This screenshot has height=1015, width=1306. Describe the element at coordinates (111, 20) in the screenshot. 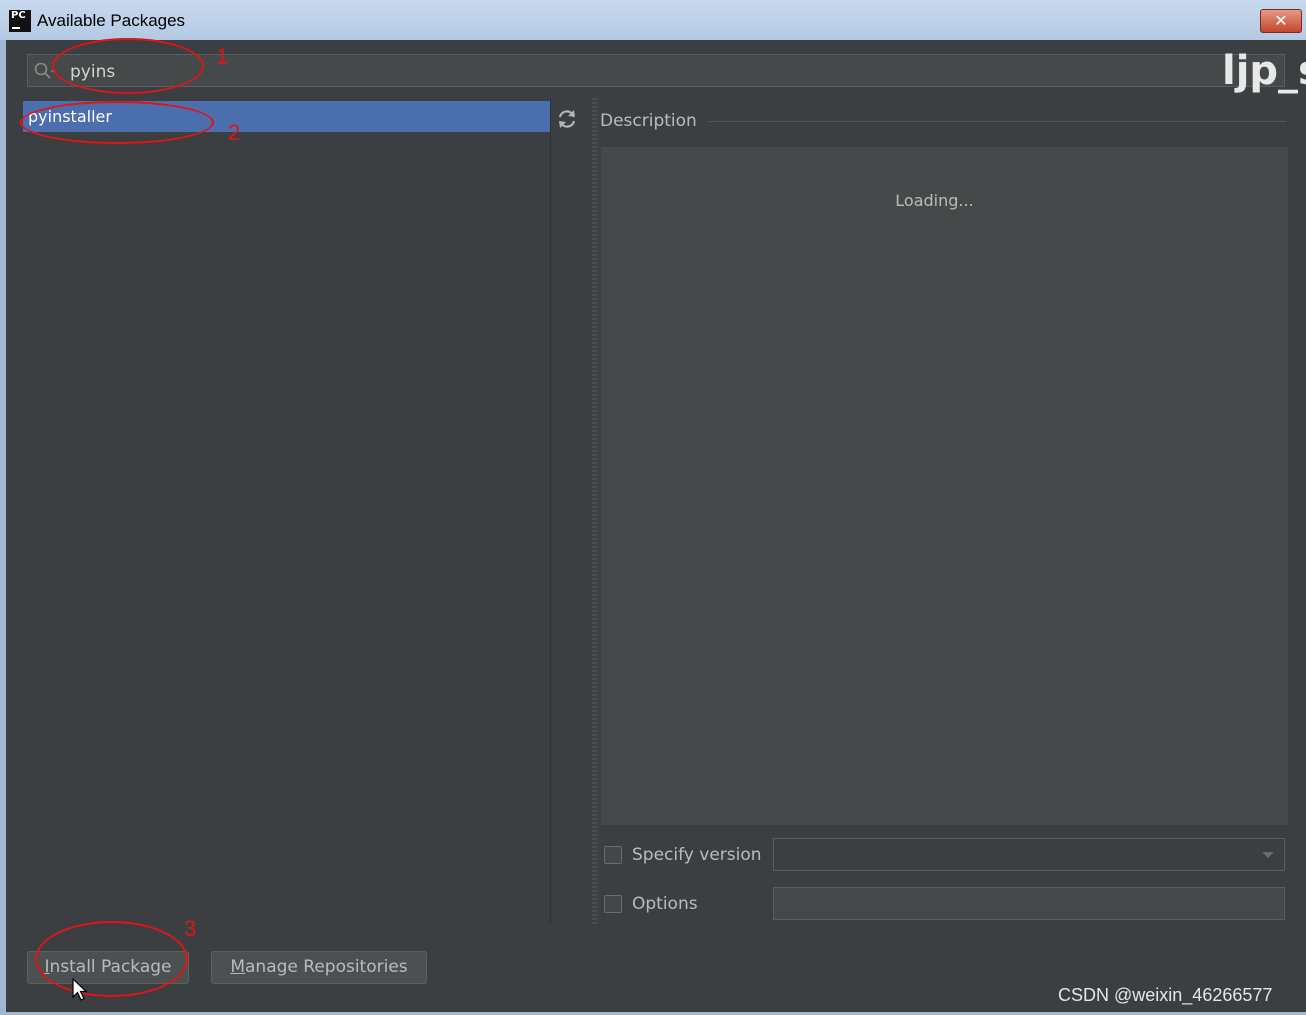

I see `window-title: Available Packages` at that location.